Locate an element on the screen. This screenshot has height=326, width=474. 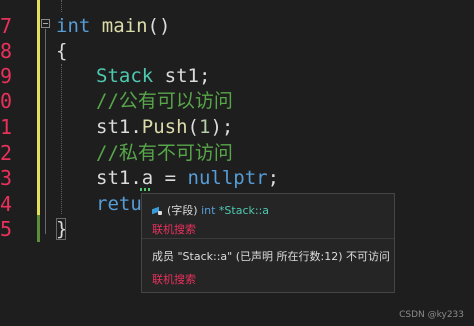
method-name: Push is located at coordinates (164, 127).